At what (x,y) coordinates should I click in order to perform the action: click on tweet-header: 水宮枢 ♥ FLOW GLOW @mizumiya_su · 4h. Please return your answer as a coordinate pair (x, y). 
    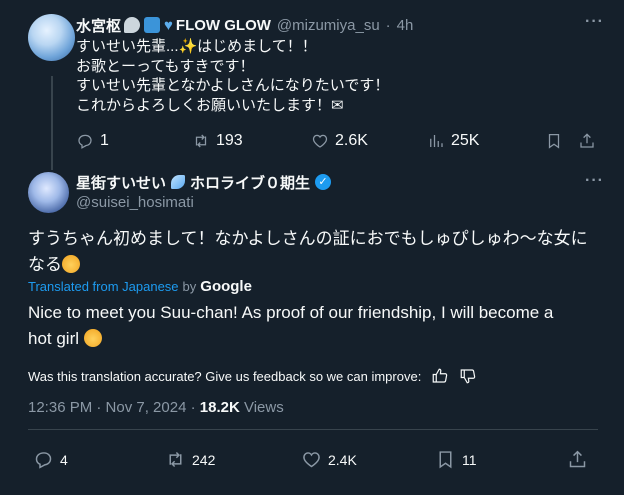
    Looking at the image, I should click on (244, 25).